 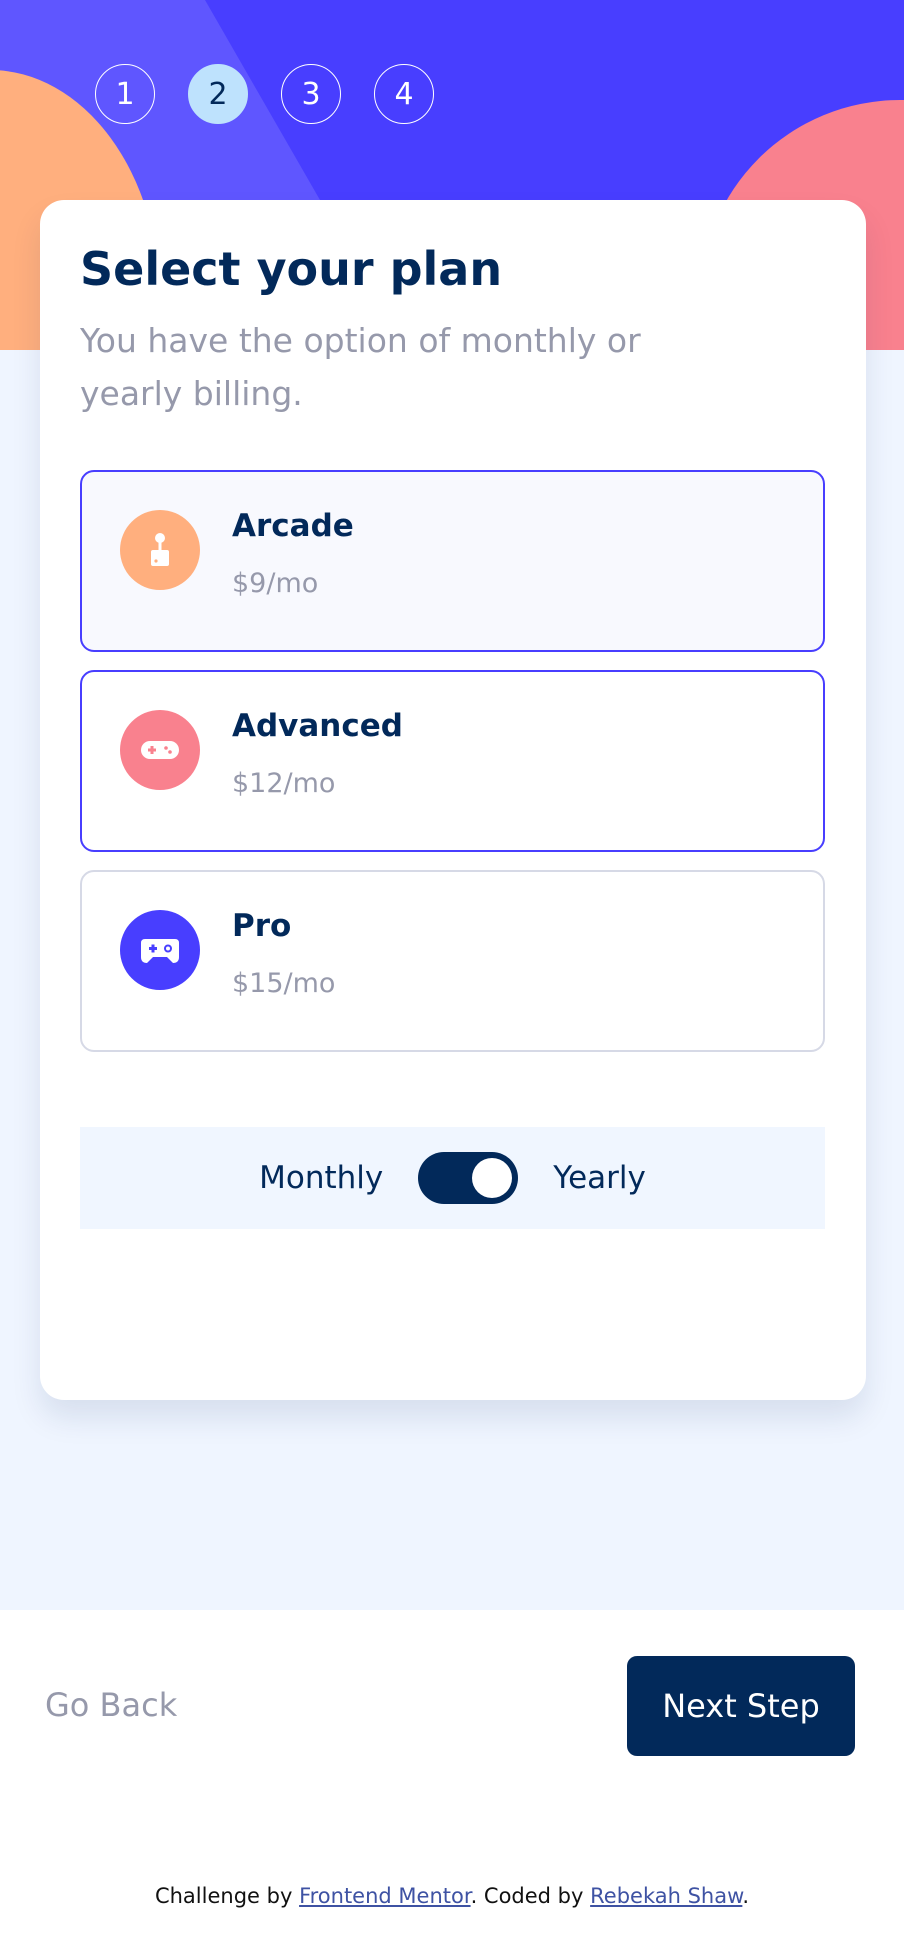 What do you see at coordinates (275, 583) in the screenshot?
I see `plan-price: $9/mo` at bounding box center [275, 583].